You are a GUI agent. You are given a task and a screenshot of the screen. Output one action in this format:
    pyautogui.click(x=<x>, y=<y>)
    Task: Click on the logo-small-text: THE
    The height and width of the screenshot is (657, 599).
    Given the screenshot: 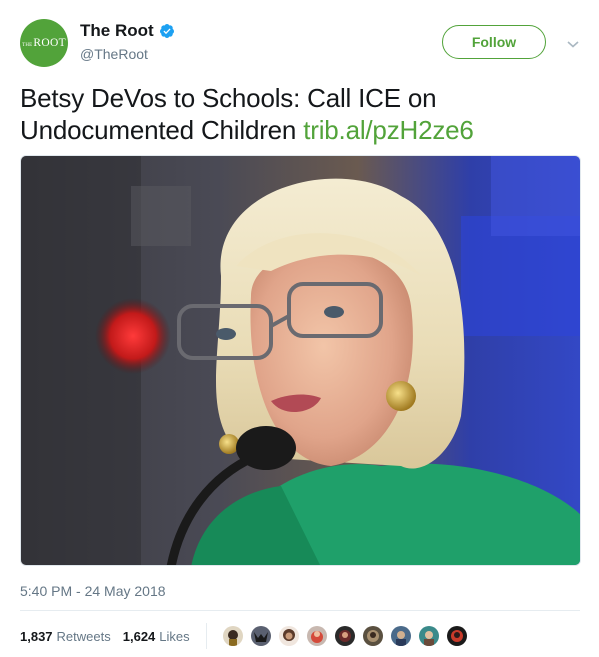 What is the action you would take?
    pyautogui.click(x=27, y=45)
    